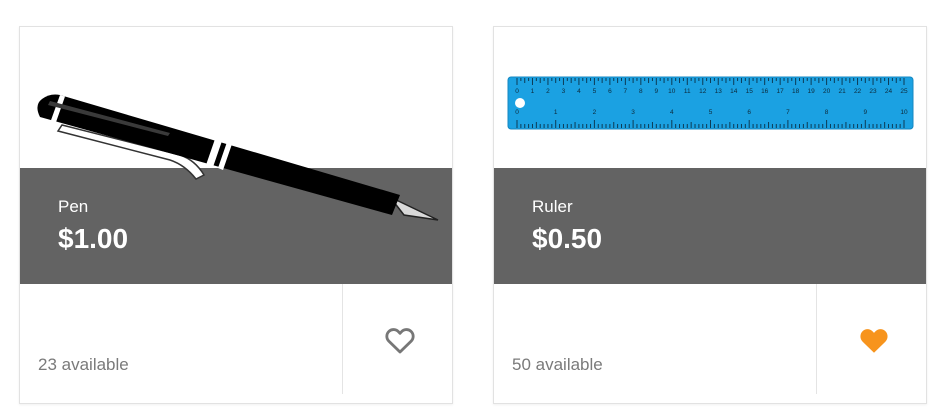  I want to click on ruler-label: 18, so click(796, 91).